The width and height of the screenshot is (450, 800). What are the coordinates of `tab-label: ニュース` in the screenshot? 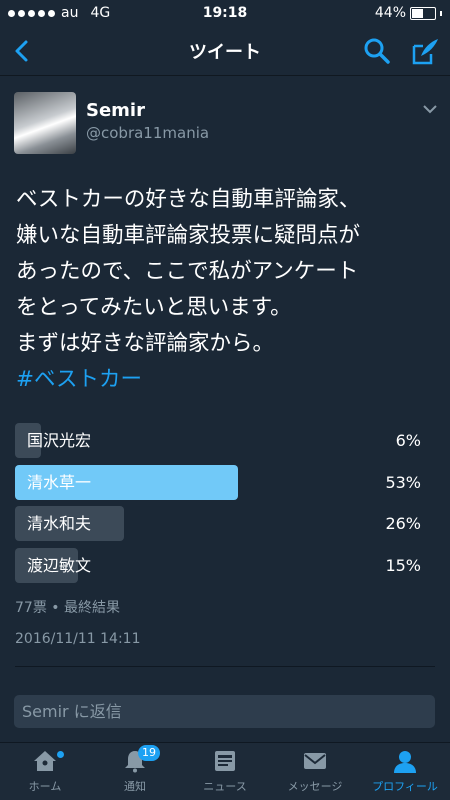 It's located at (225, 786).